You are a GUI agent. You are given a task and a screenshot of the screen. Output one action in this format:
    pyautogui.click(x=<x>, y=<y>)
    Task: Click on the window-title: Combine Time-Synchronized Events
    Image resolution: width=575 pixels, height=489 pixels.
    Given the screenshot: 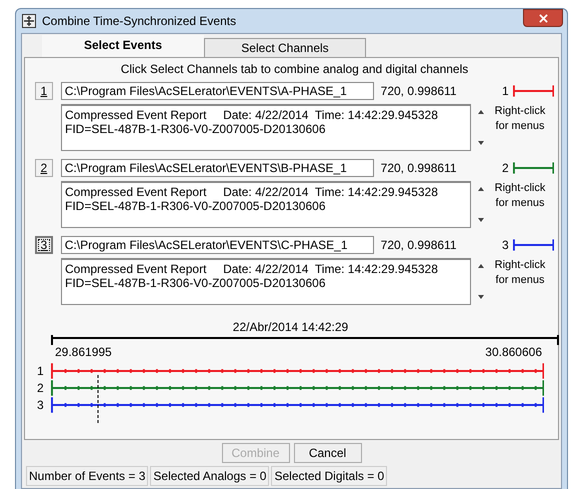 What is the action you would take?
    pyautogui.click(x=140, y=21)
    